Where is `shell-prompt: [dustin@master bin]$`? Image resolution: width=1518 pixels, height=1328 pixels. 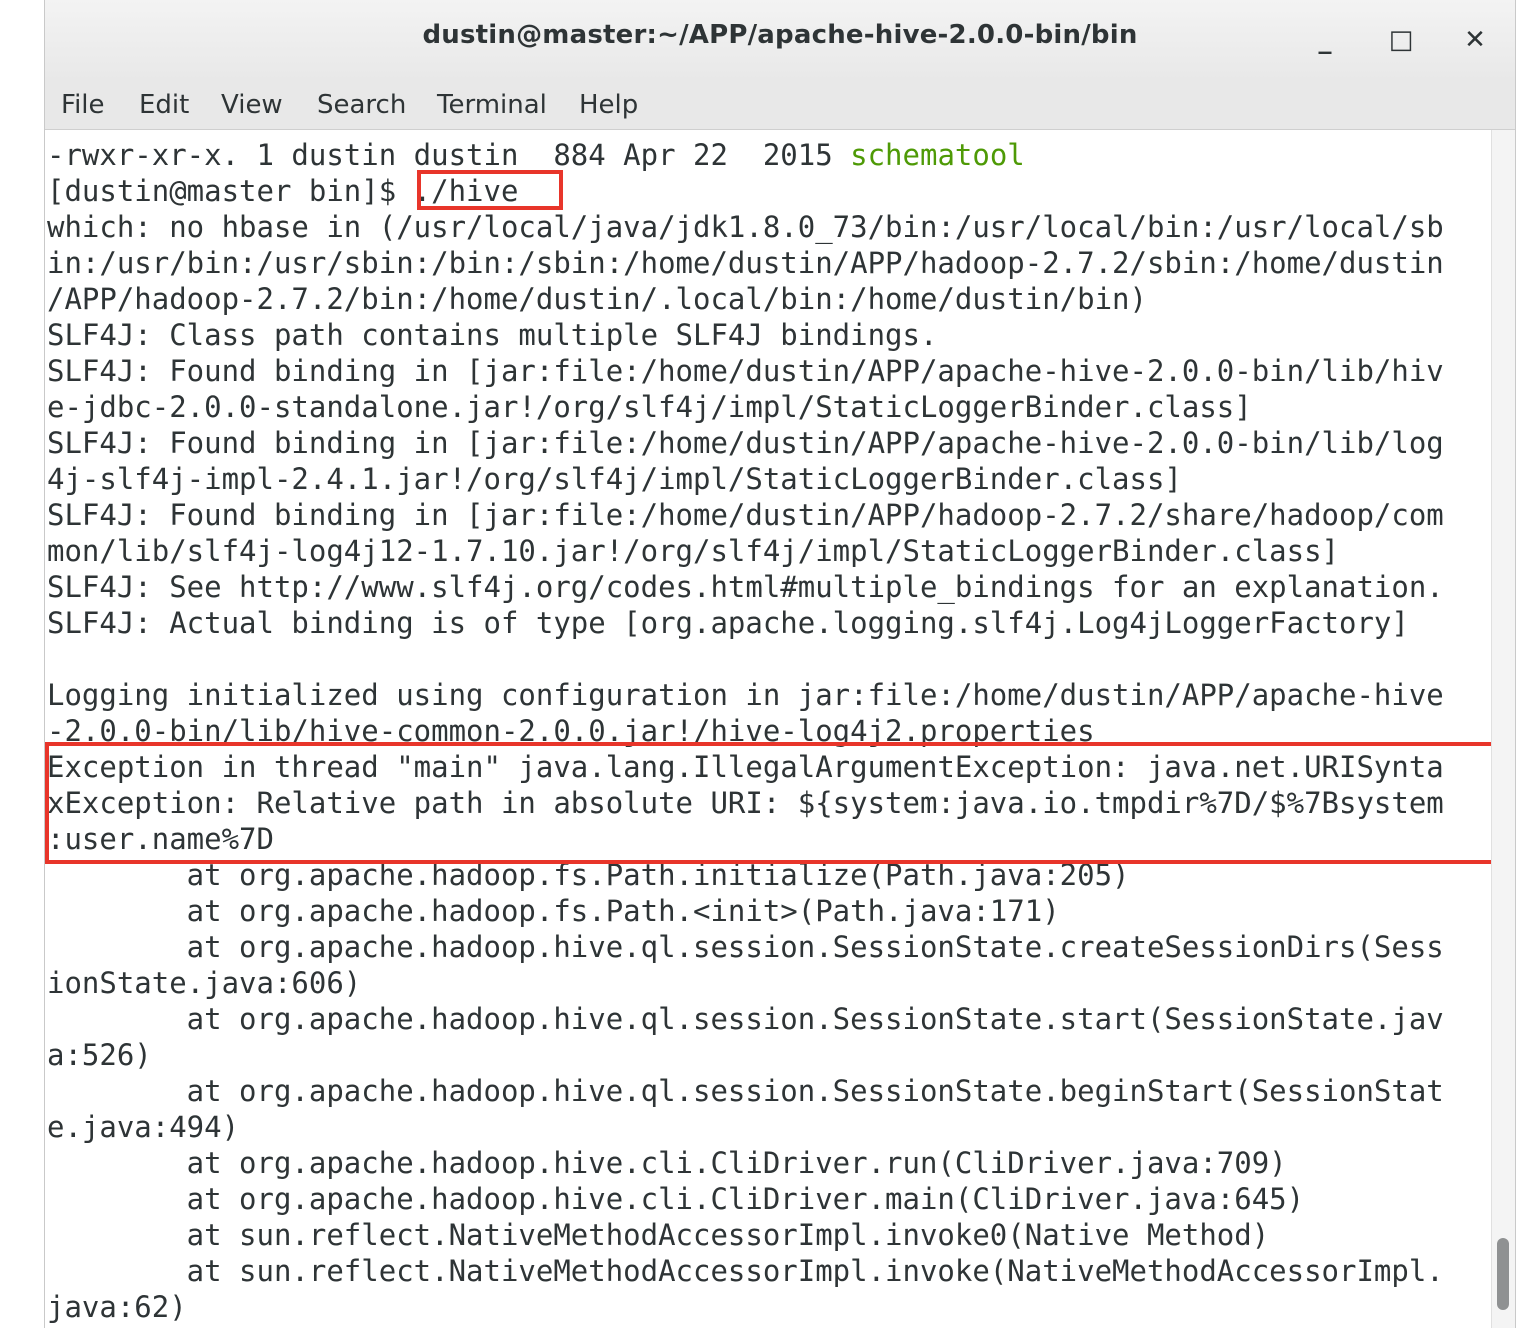
shell-prompt: [dustin@master bin]$ is located at coordinates (230, 191).